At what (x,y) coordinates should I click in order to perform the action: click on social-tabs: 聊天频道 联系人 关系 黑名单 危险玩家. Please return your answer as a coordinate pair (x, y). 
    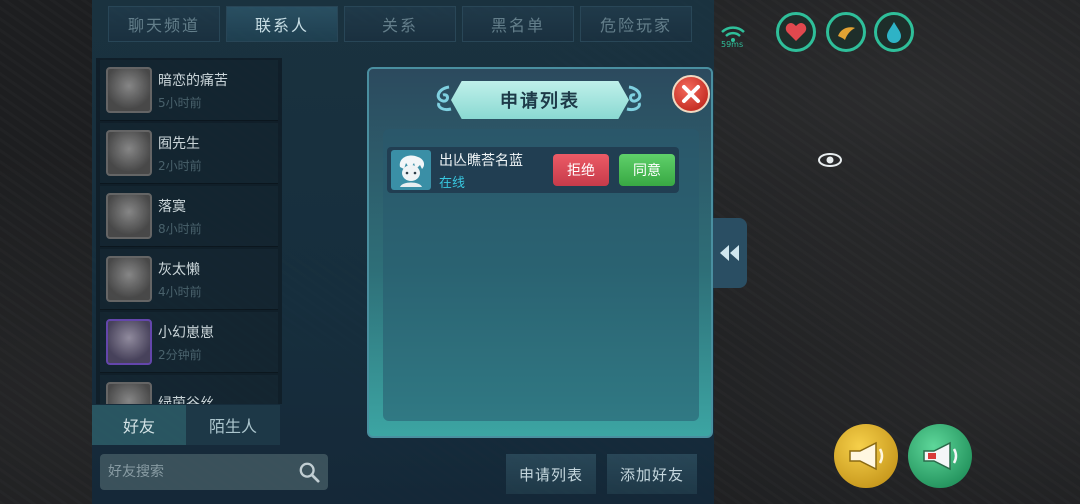
    Looking at the image, I should click on (400, 24).